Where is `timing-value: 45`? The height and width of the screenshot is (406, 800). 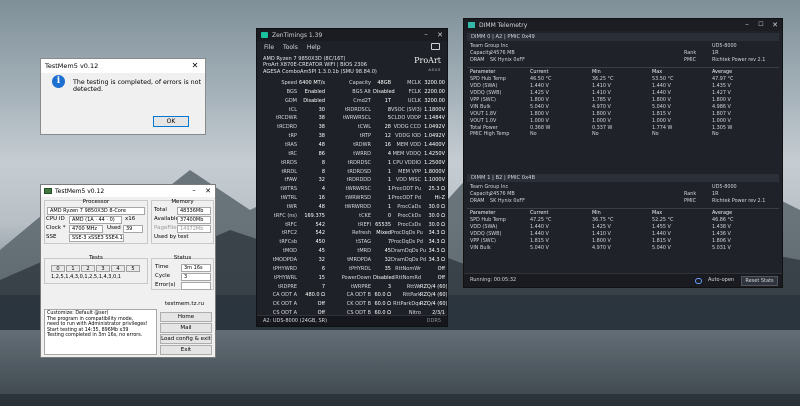 timing-value: 45 is located at coordinates (321, 251).